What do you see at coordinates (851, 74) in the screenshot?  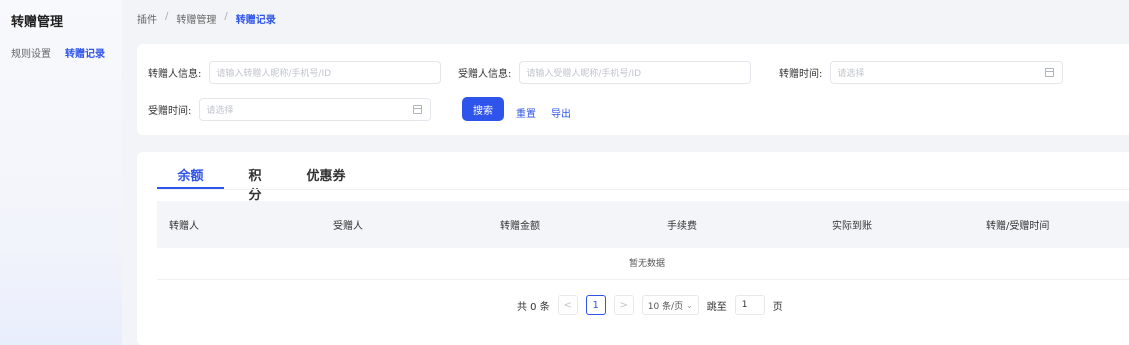 I see `give-time-placeholder: 请选择` at bounding box center [851, 74].